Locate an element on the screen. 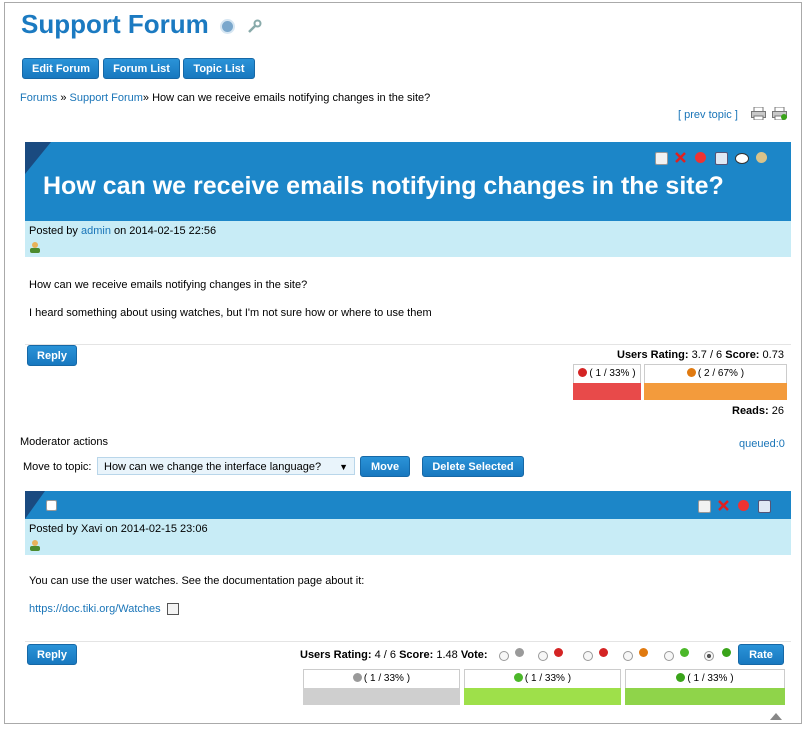 Image resolution: width=805 pixels, height=729 pixels. rating-count: ( 2 / 67% ) is located at coordinates (721, 373).